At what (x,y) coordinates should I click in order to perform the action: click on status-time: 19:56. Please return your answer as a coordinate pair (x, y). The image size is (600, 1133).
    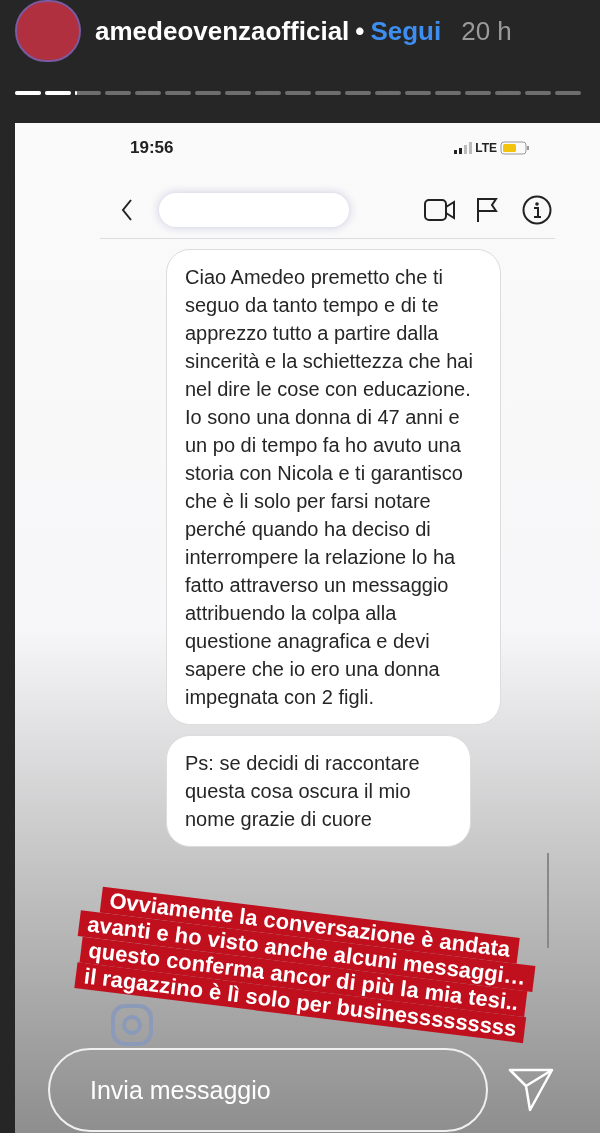
    Looking at the image, I should click on (152, 148).